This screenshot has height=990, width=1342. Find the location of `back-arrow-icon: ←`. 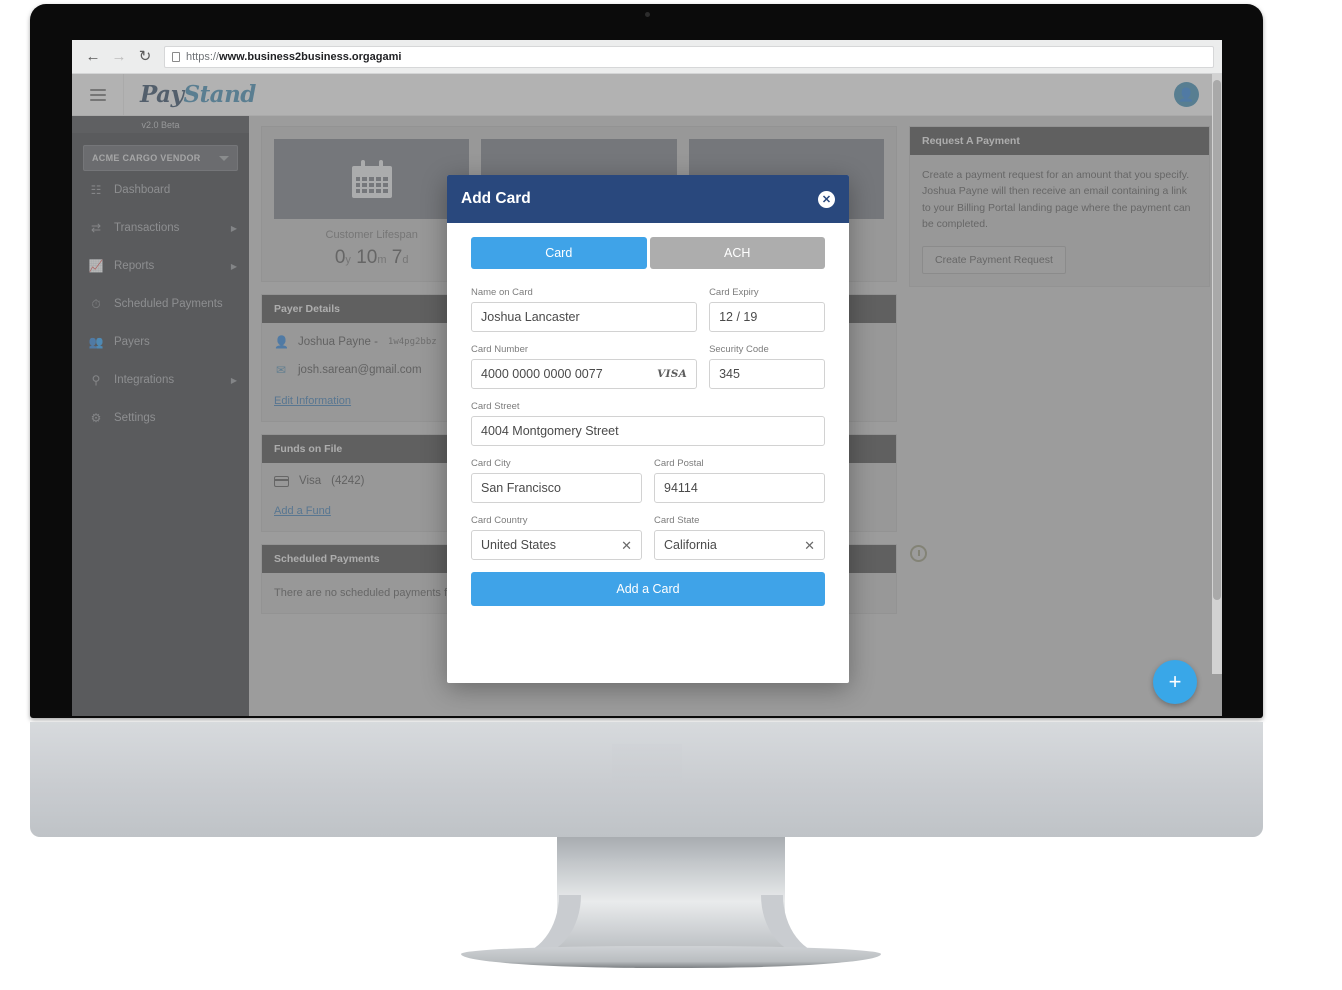

back-arrow-icon: ← is located at coordinates (93, 57).